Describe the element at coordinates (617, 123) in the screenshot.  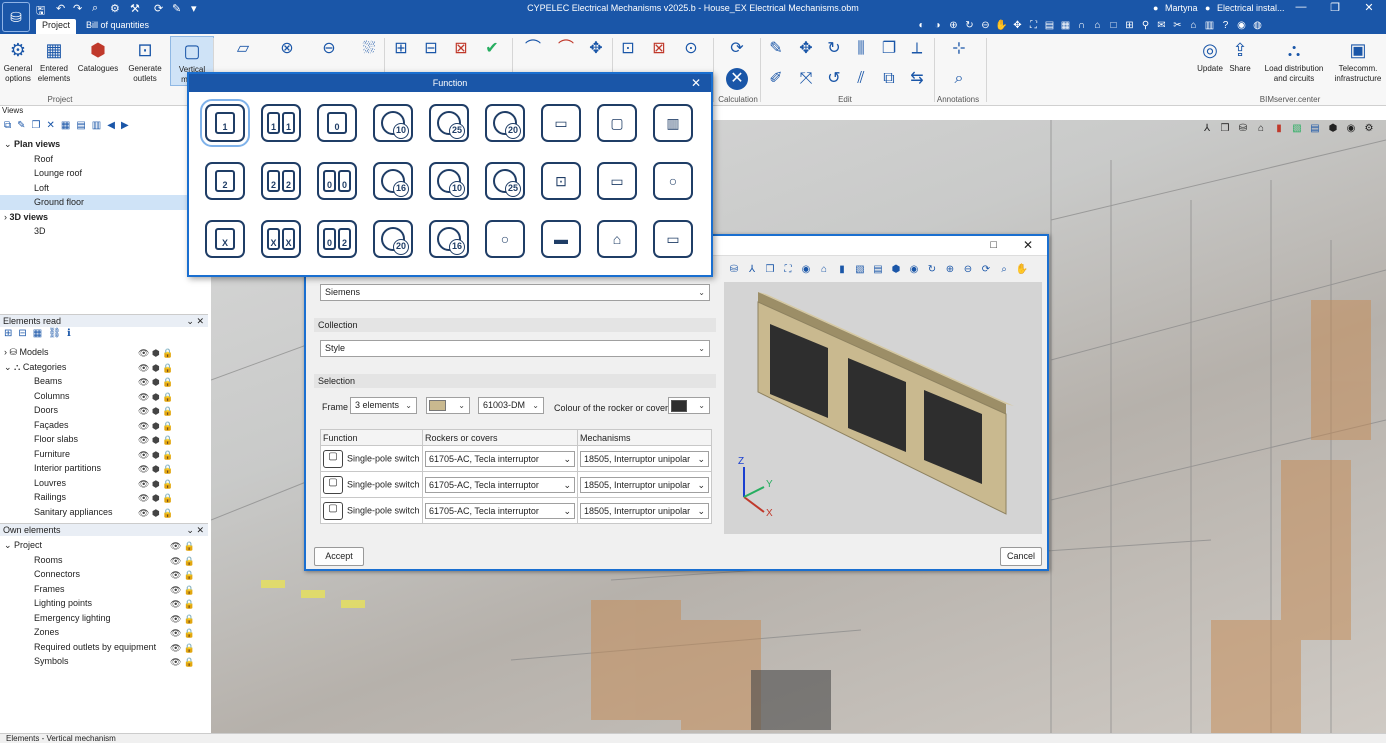
I see `function-option-0-7: ▢` at that location.